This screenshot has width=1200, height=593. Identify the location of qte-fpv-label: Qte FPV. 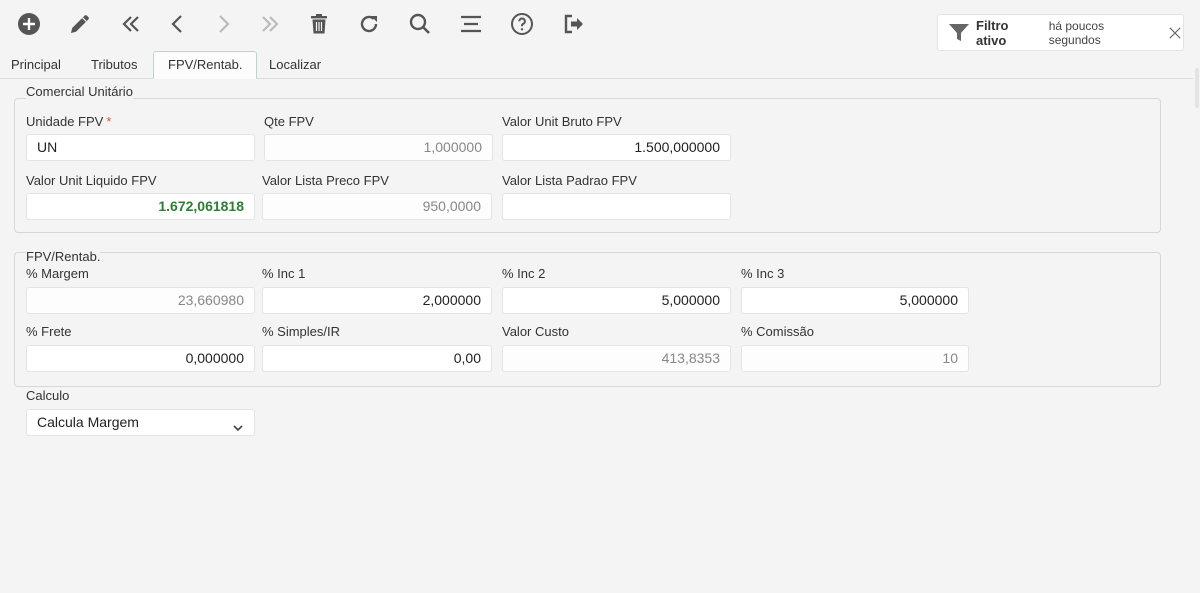
(289, 121).